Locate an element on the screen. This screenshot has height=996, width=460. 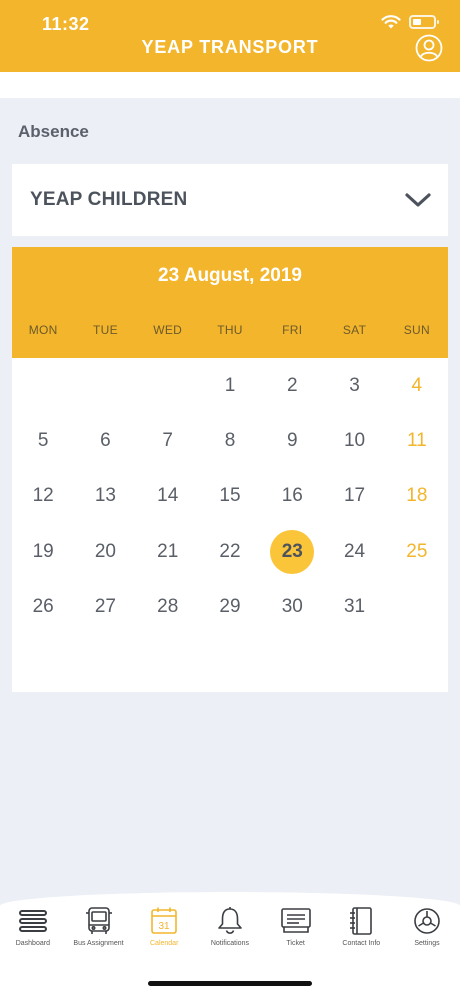
tab-bus-assignment: Bus Assignment is located at coordinates (99, 926).